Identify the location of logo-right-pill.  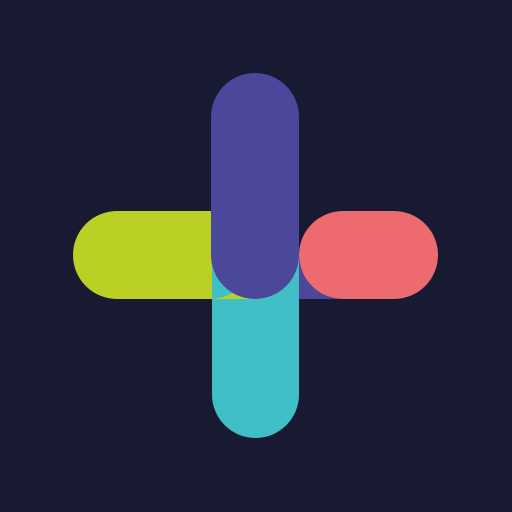
(368, 255).